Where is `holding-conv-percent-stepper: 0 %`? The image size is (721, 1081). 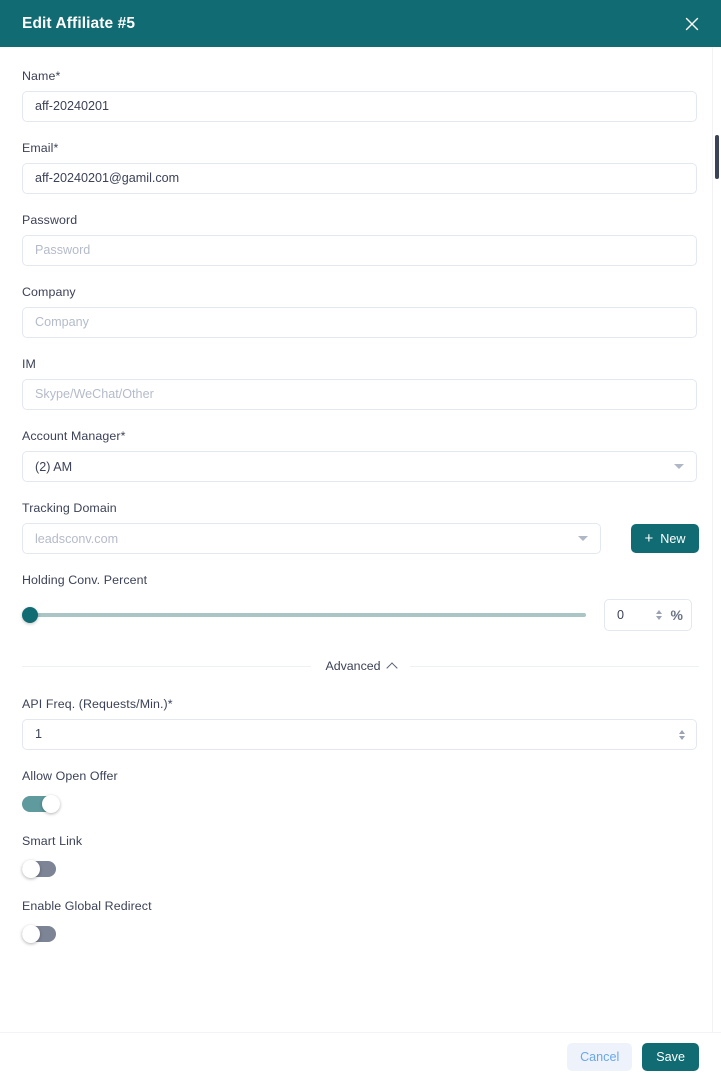 holding-conv-percent-stepper: 0 % is located at coordinates (648, 615).